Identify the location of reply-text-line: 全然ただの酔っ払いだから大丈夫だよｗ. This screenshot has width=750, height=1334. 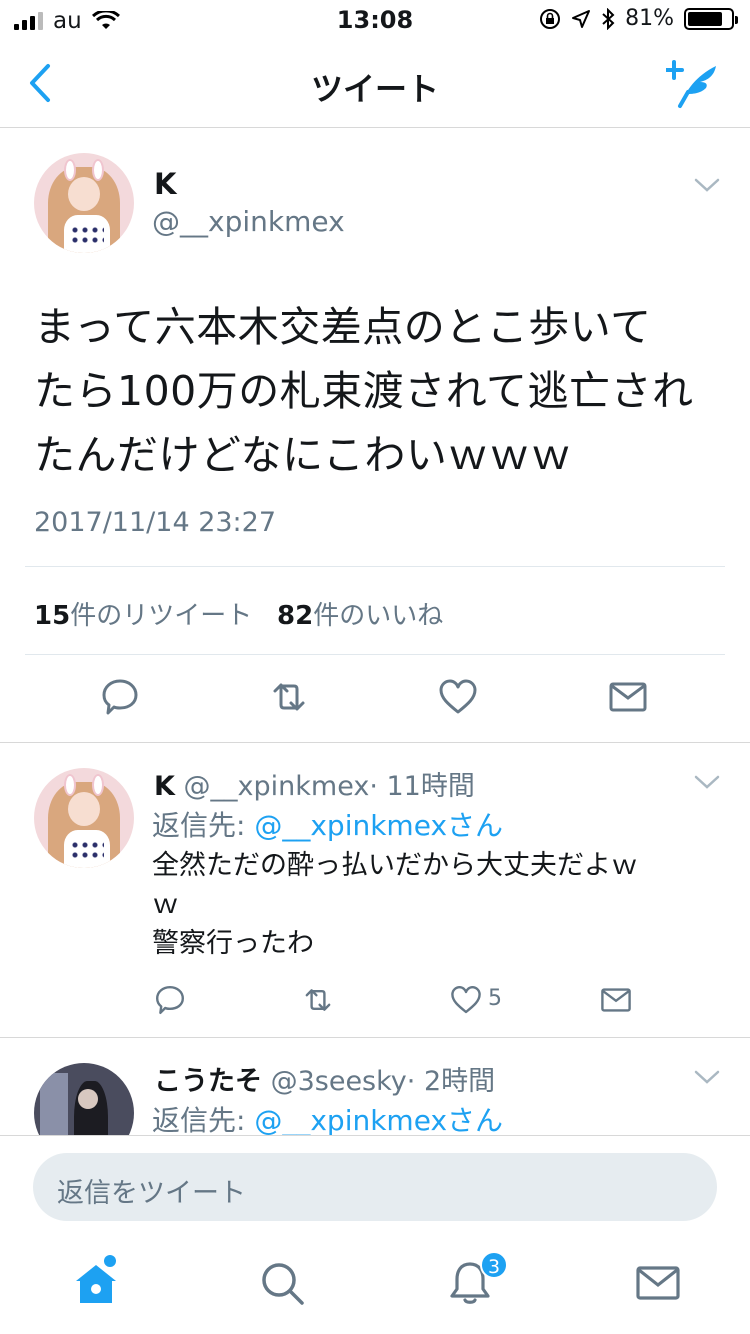
(395, 865).